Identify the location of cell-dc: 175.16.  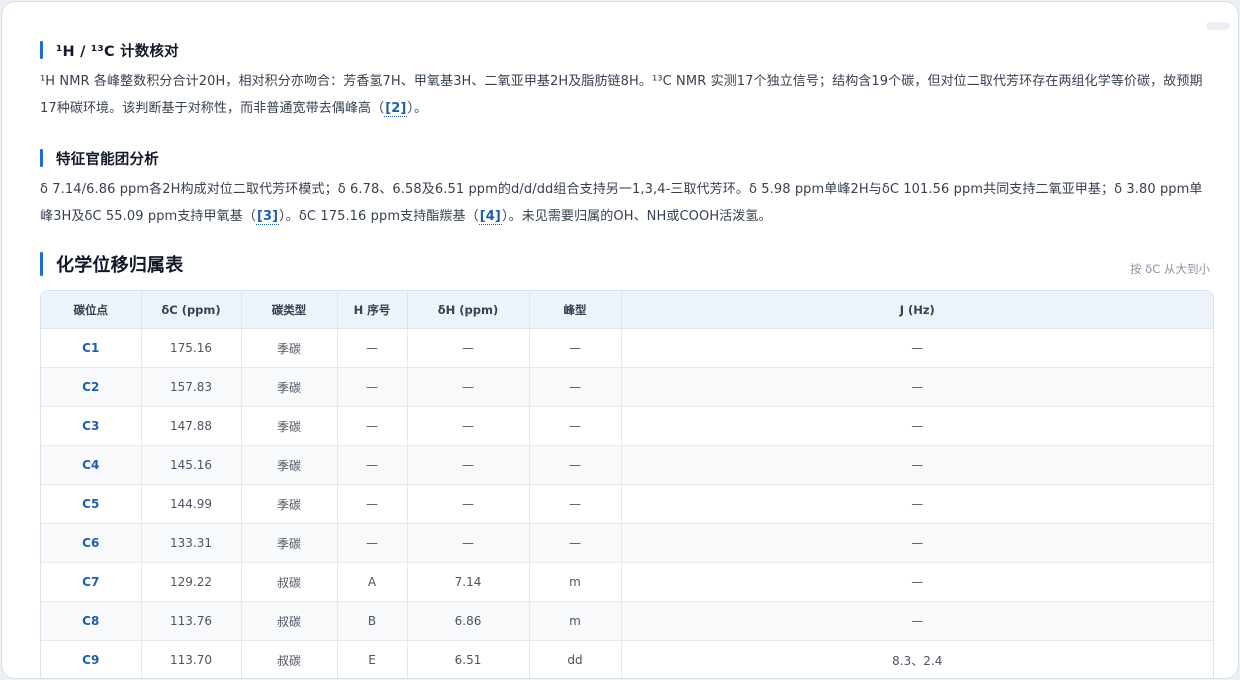
(191, 348).